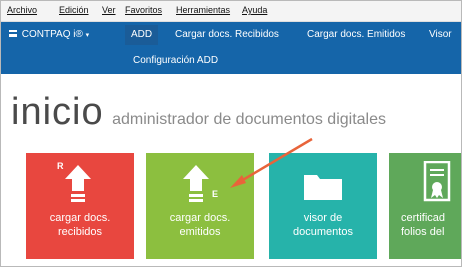 The width and height of the screenshot is (462, 267). What do you see at coordinates (13, 33) in the screenshot?
I see `hamburger-icon` at bounding box center [13, 33].